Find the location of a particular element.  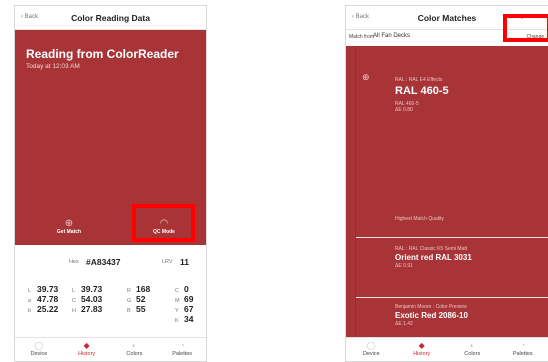

reading-timestamp: Today at 12:03 AM is located at coordinates (53, 66).